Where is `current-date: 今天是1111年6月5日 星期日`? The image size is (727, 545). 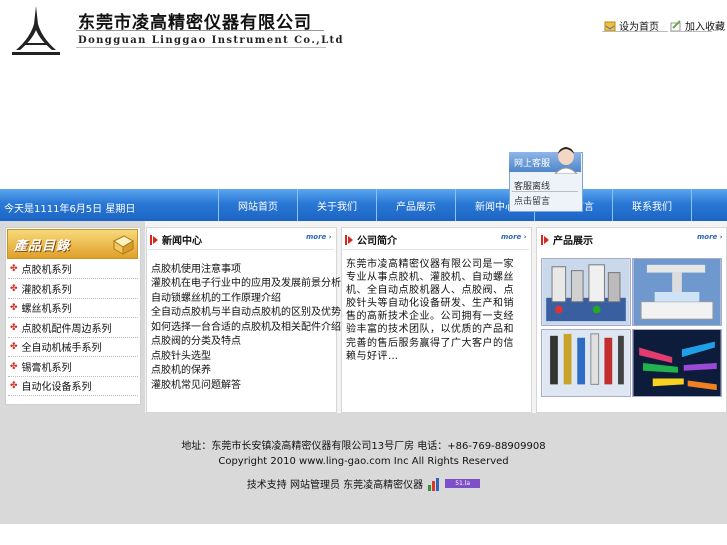
current-date: 今天是1111年6月5日 星期日 is located at coordinates (70, 209).